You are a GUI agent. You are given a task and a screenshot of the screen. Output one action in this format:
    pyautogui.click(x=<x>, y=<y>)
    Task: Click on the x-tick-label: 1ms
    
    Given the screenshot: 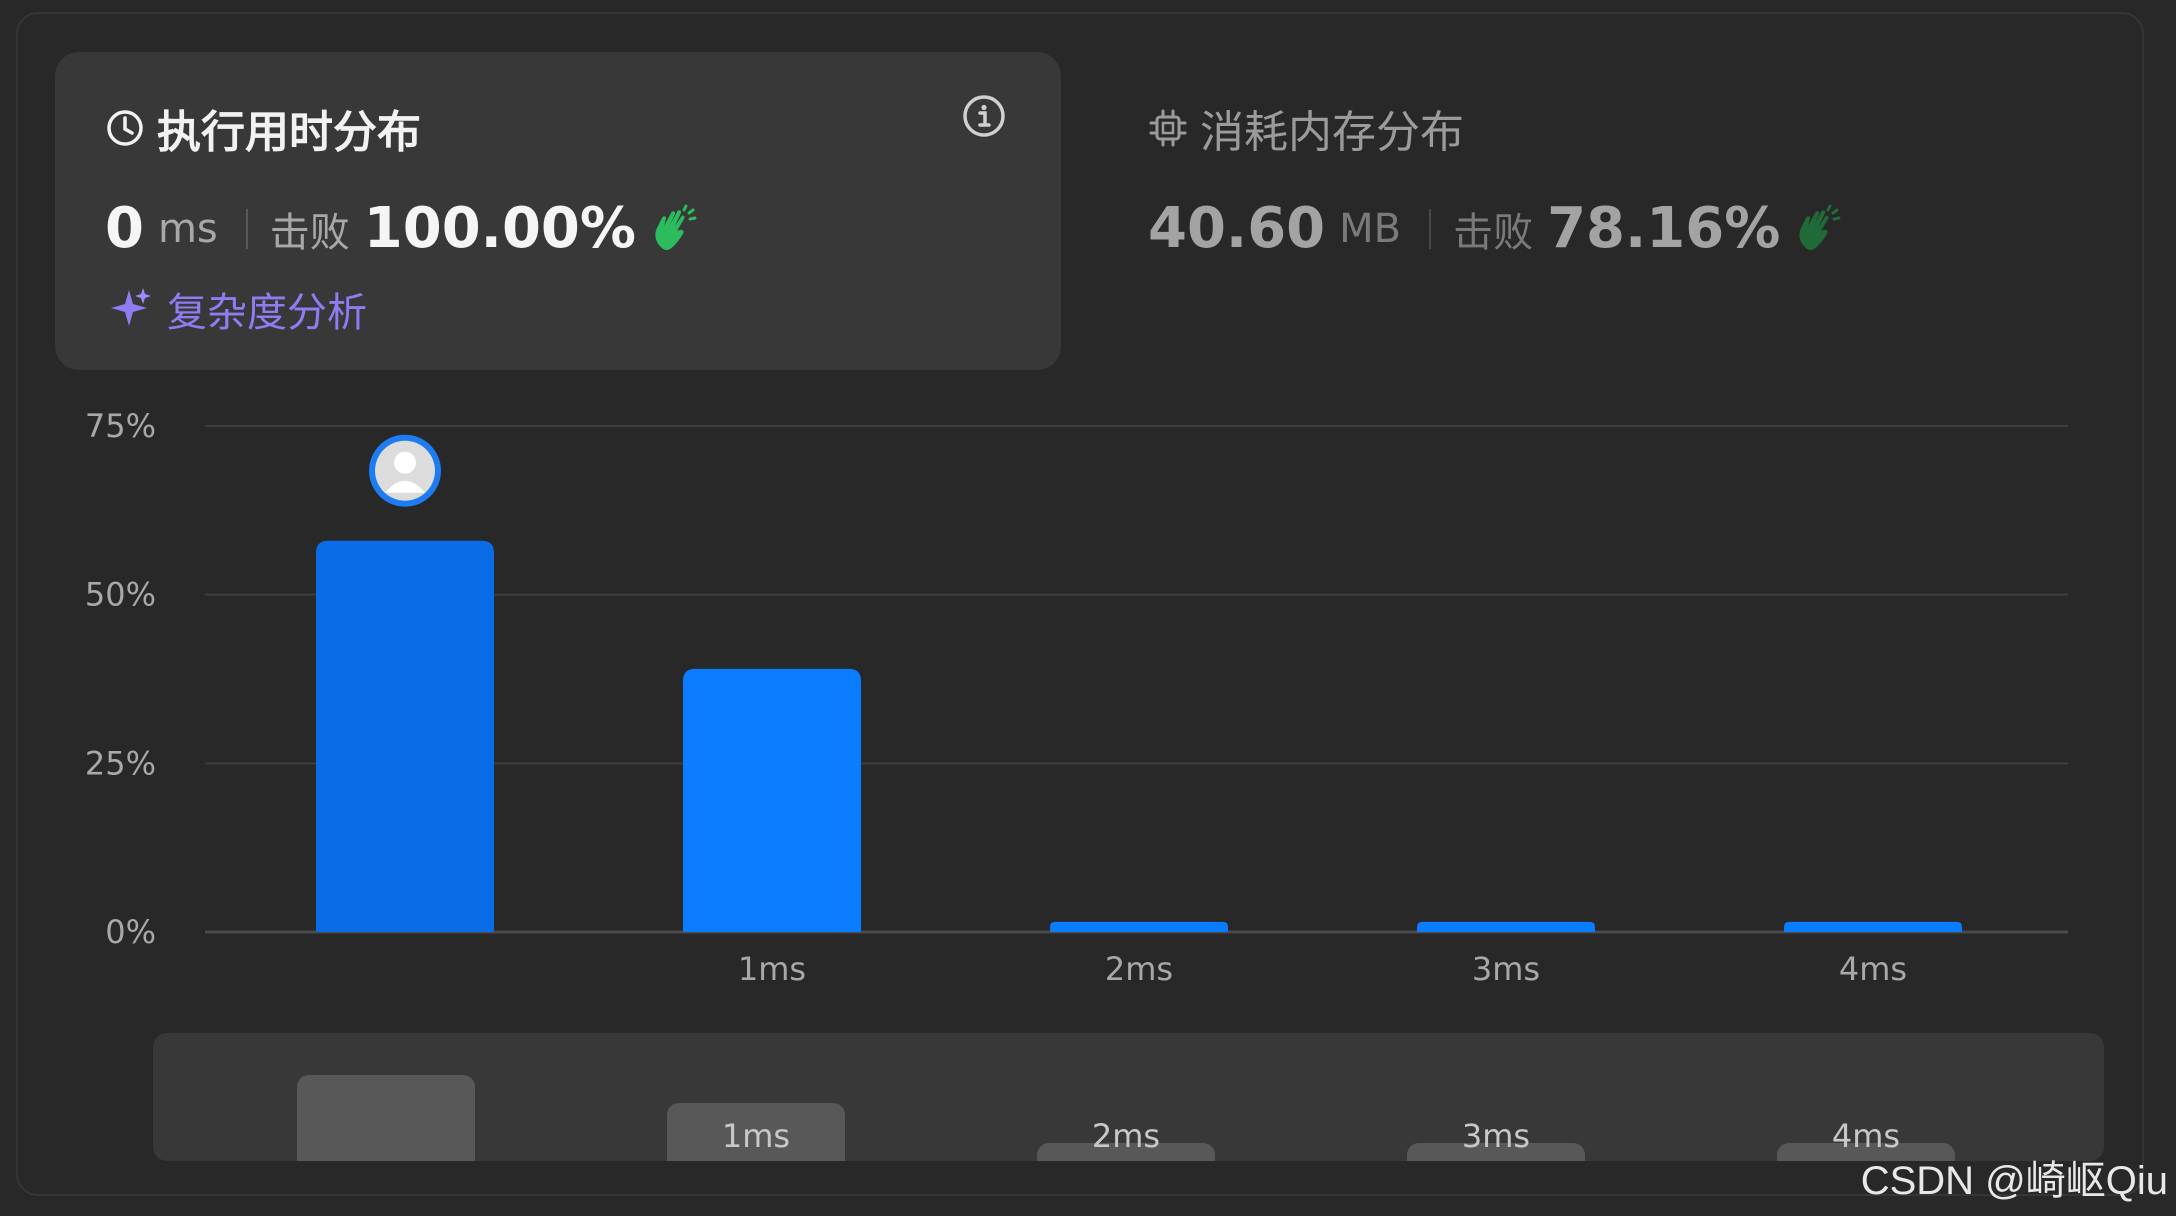 What is the action you would take?
    pyautogui.click(x=772, y=969)
    